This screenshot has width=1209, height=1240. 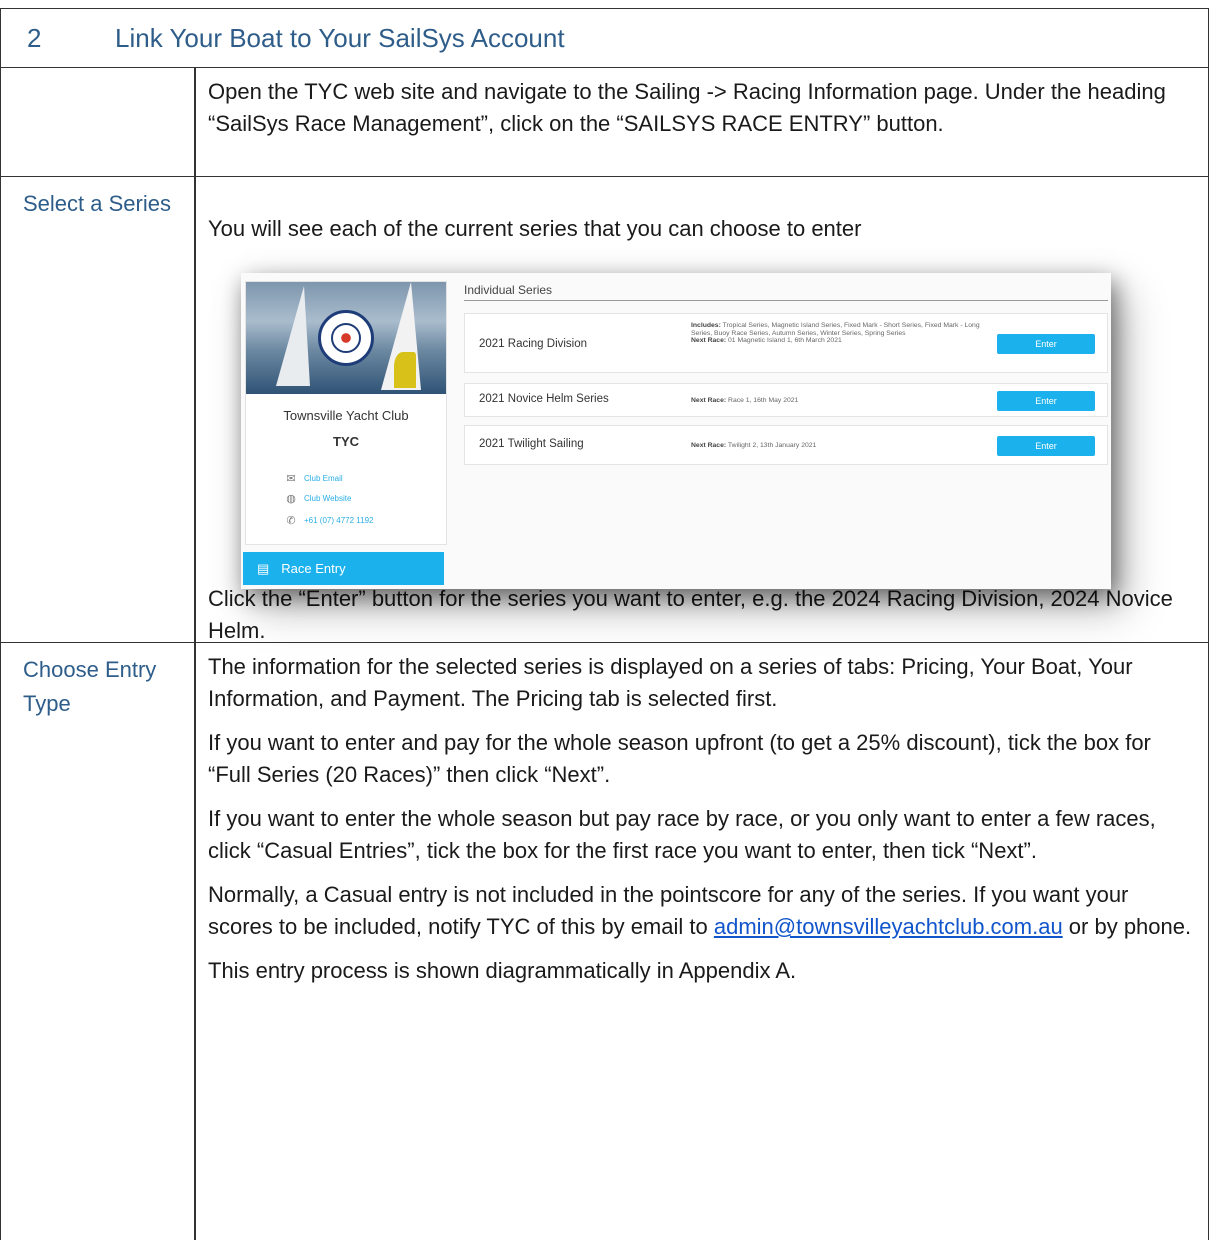 What do you see at coordinates (745, 400) in the screenshot?
I see `series-info: Next Race: Race 1, 16th May 2021` at bounding box center [745, 400].